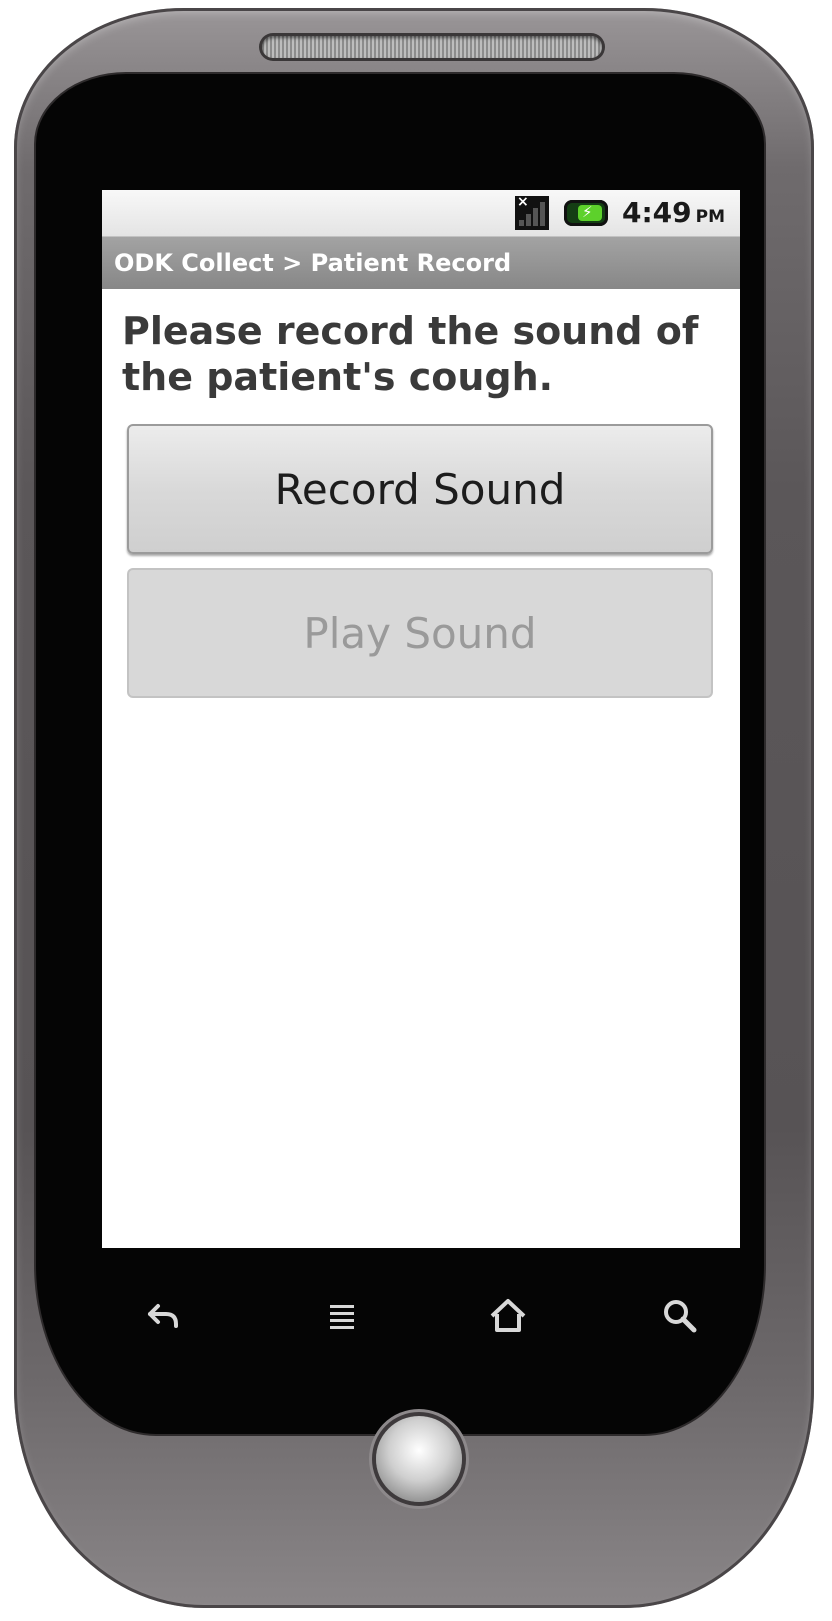  What do you see at coordinates (164, 1316) in the screenshot?
I see `back-icon` at bounding box center [164, 1316].